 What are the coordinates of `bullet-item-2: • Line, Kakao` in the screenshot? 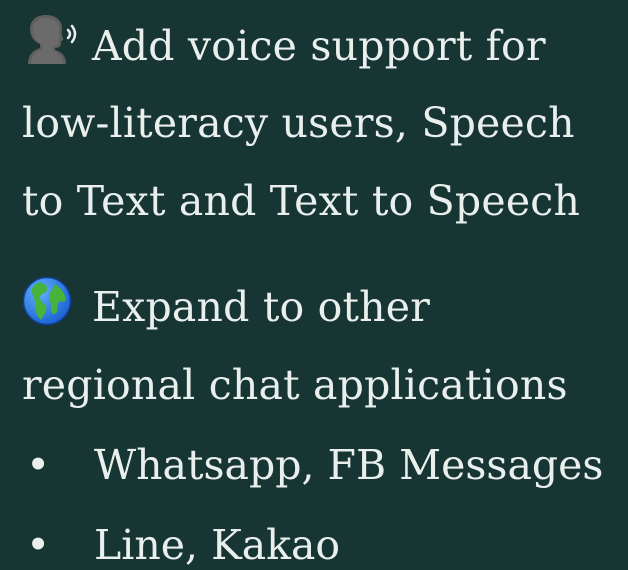 It's located at (181, 545).